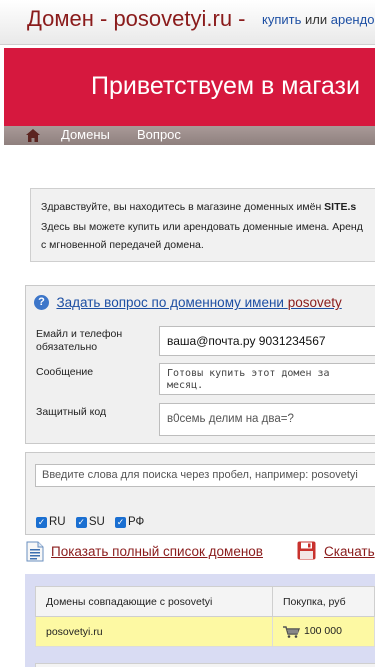 This screenshot has width=375, height=667. I want to click on column-header-price: Покупка, руб, so click(323, 601).